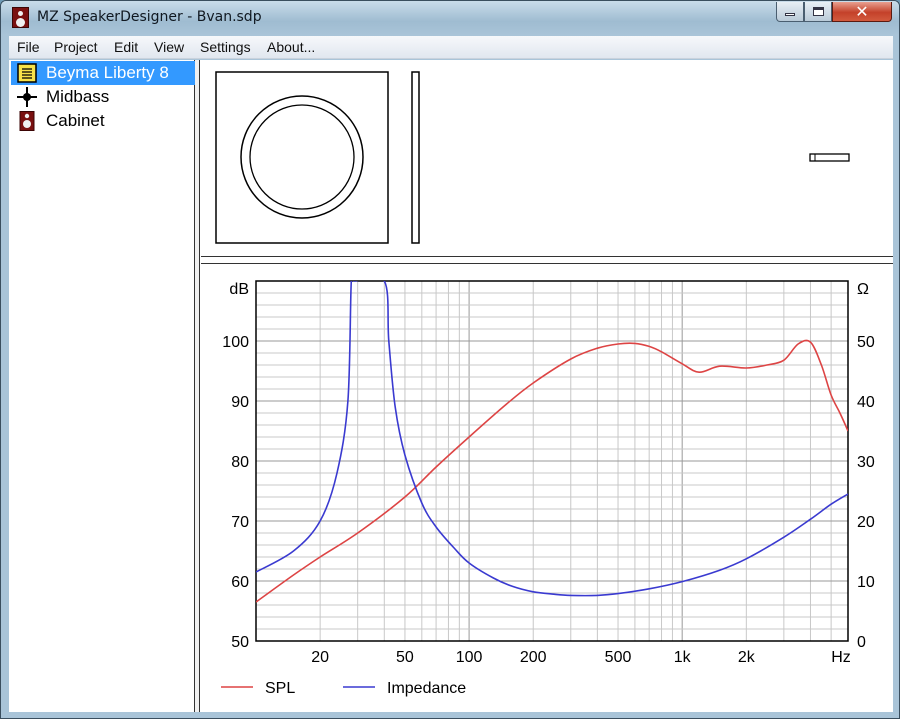 Image resolution: width=900 pixels, height=719 pixels. Describe the element at coordinates (866, 462) in the screenshot. I see `y-right-tick-label: 30` at that location.